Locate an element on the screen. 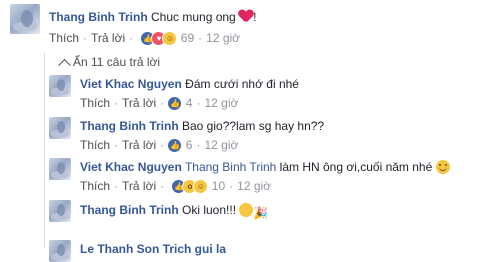 This screenshot has width=503, height=262. thread-line is located at coordinates (44, 150).